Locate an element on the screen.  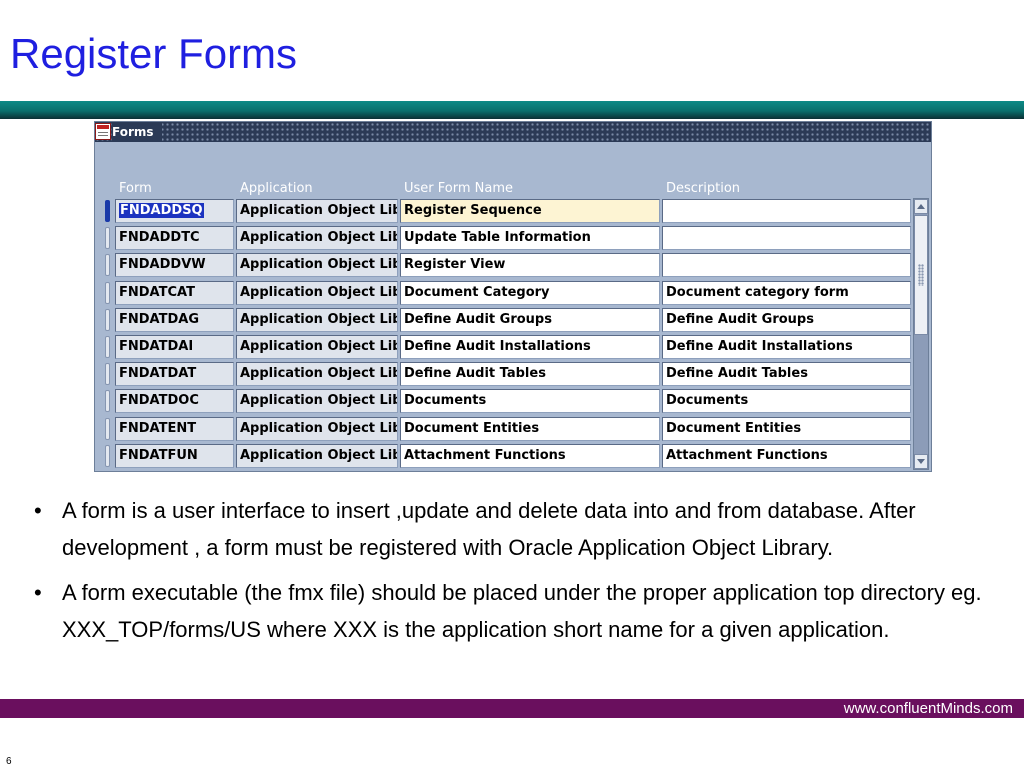
cell-user-form-name-text: Attachment Functions is located at coordinates (485, 455).